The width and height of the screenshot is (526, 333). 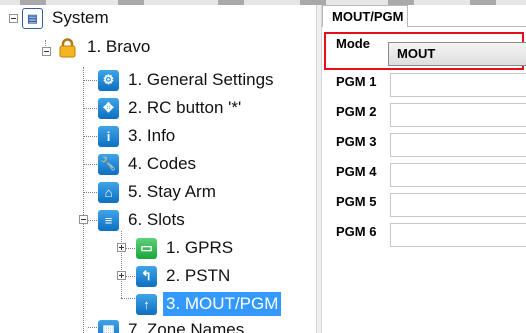 I want to click on tree-node-general-settings: ⚙ 1. General Settings, so click(x=187, y=80).